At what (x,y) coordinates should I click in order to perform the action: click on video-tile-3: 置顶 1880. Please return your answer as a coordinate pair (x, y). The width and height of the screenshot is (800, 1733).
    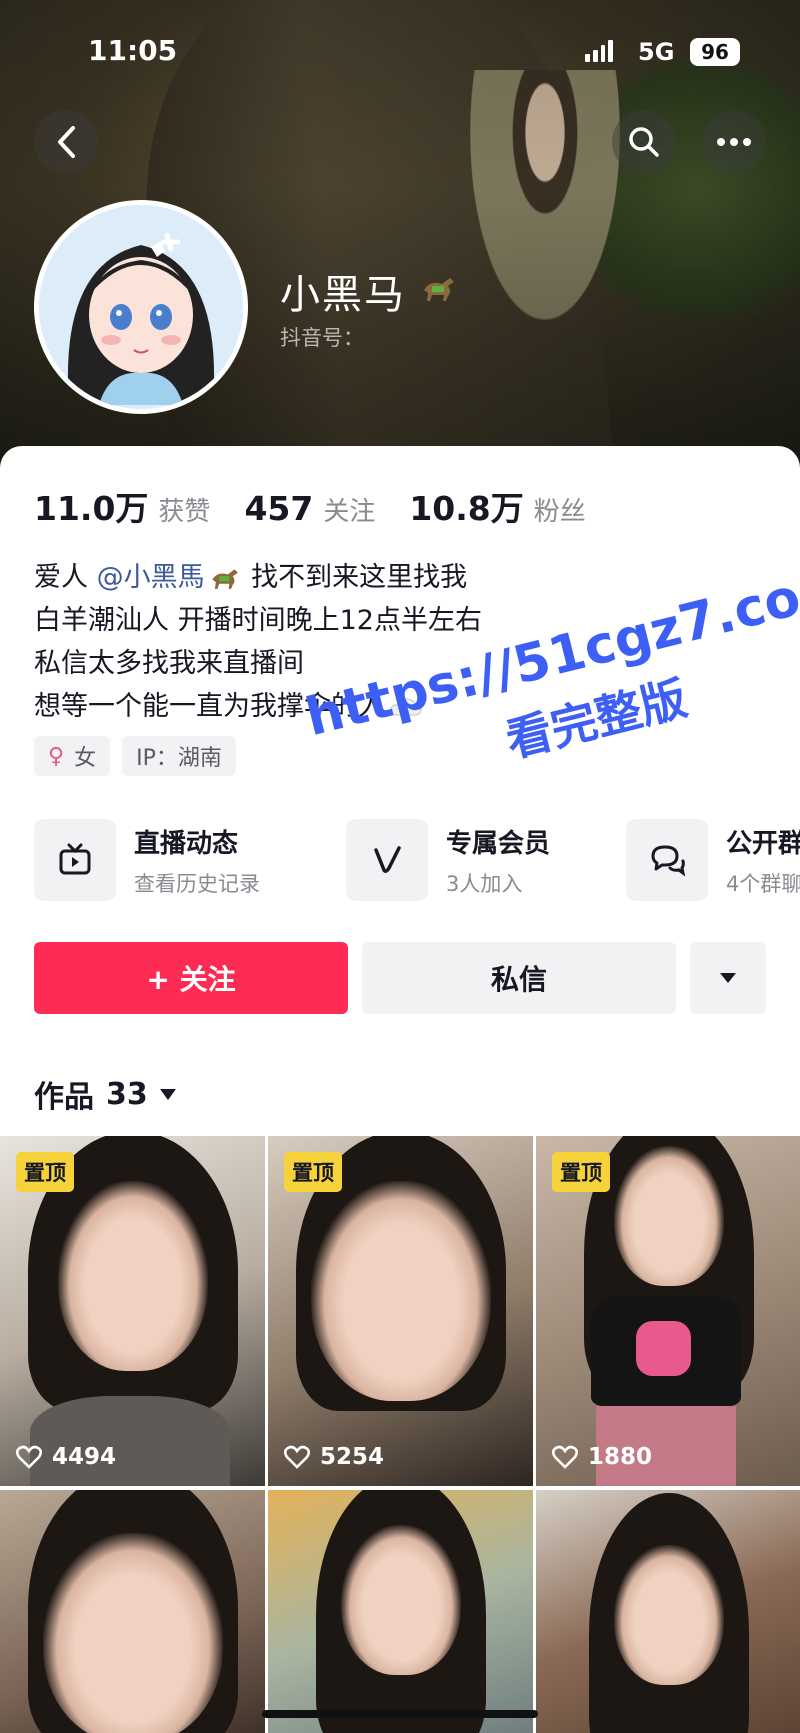
    Looking at the image, I should click on (668, 1311).